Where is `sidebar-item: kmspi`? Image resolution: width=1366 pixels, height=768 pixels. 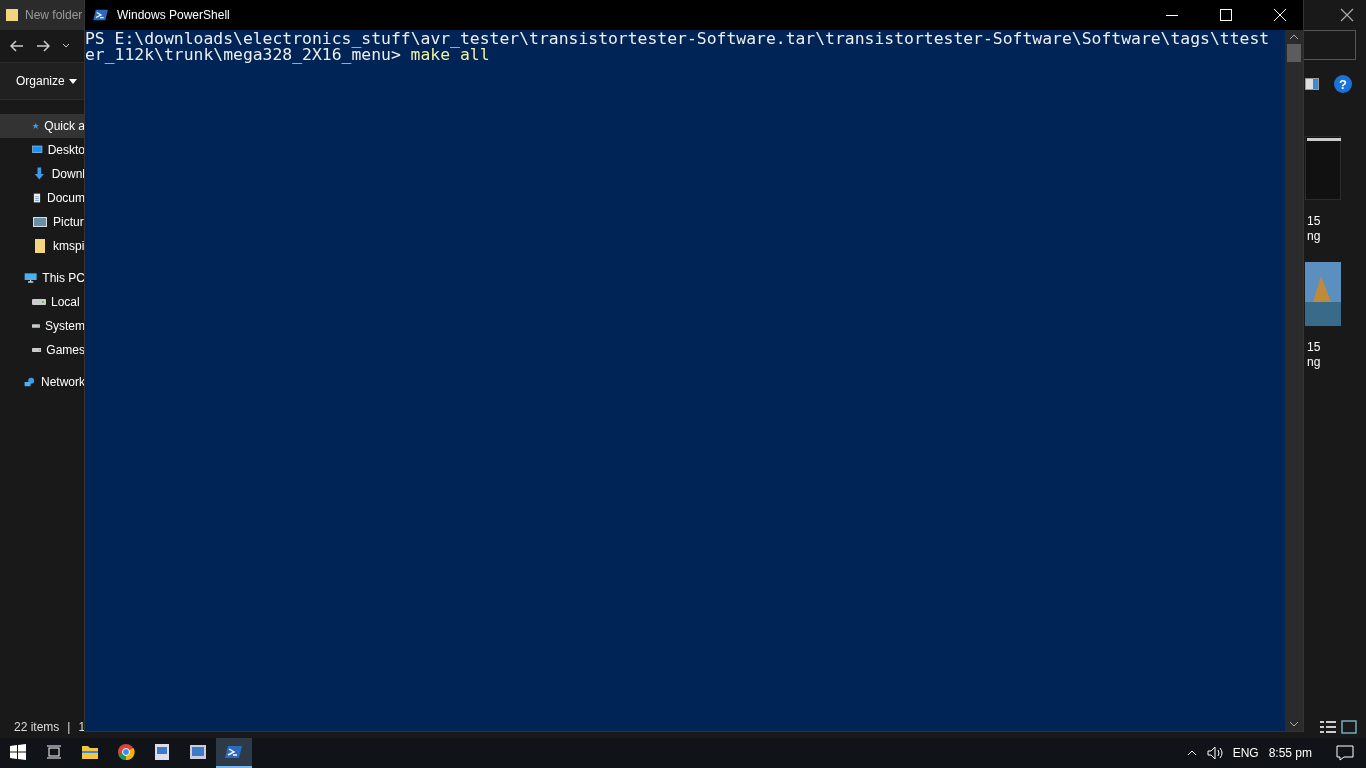 sidebar-item: kmspi is located at coordinates (42, 246).